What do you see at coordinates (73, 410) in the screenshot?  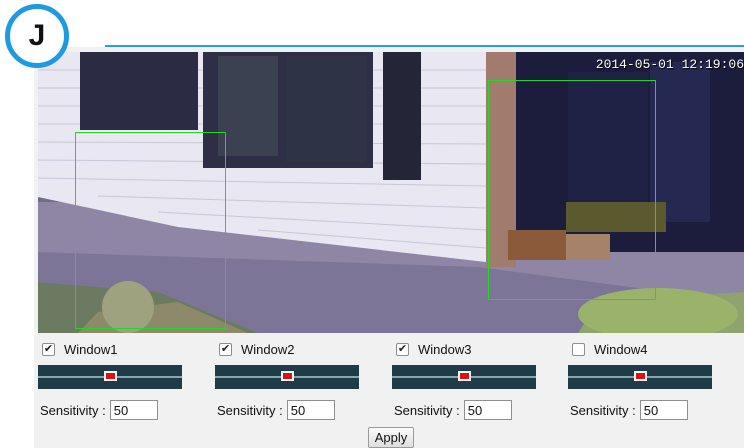 I see `window1-sensitivity-label: Sensitivity :` at bounding box center [73, 410].